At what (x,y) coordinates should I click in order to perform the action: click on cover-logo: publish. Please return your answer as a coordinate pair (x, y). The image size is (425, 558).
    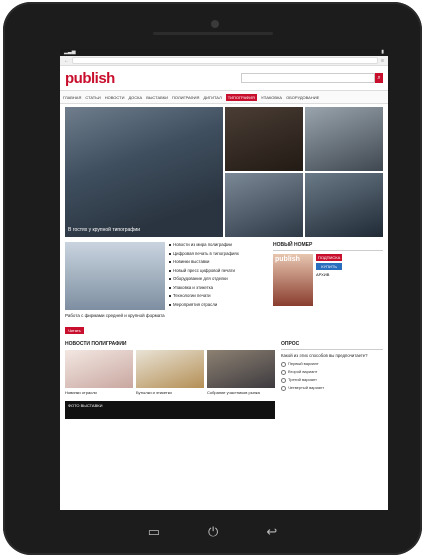
    Looking at the image, I should click on (287, 259).